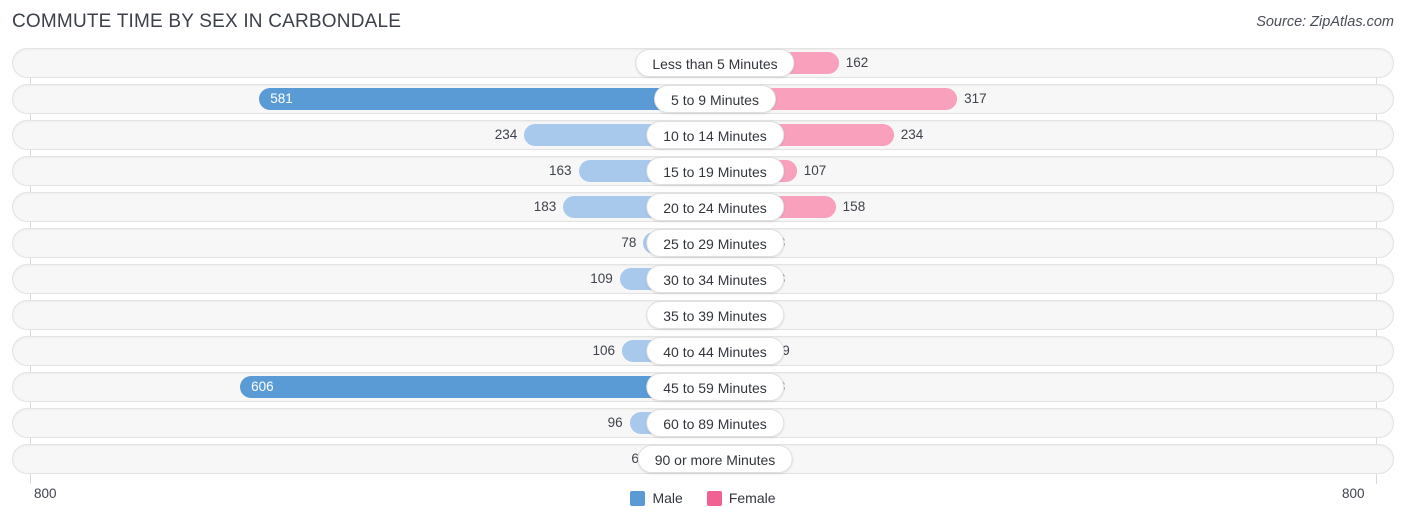 Image resolution: width=1406 pixels, height=523 pixels. What do you see at coordinates (715, 351) in the screenshot?
I see `category-label-pill: 40 to 44 Minutes` at bounding box center [715, 351].